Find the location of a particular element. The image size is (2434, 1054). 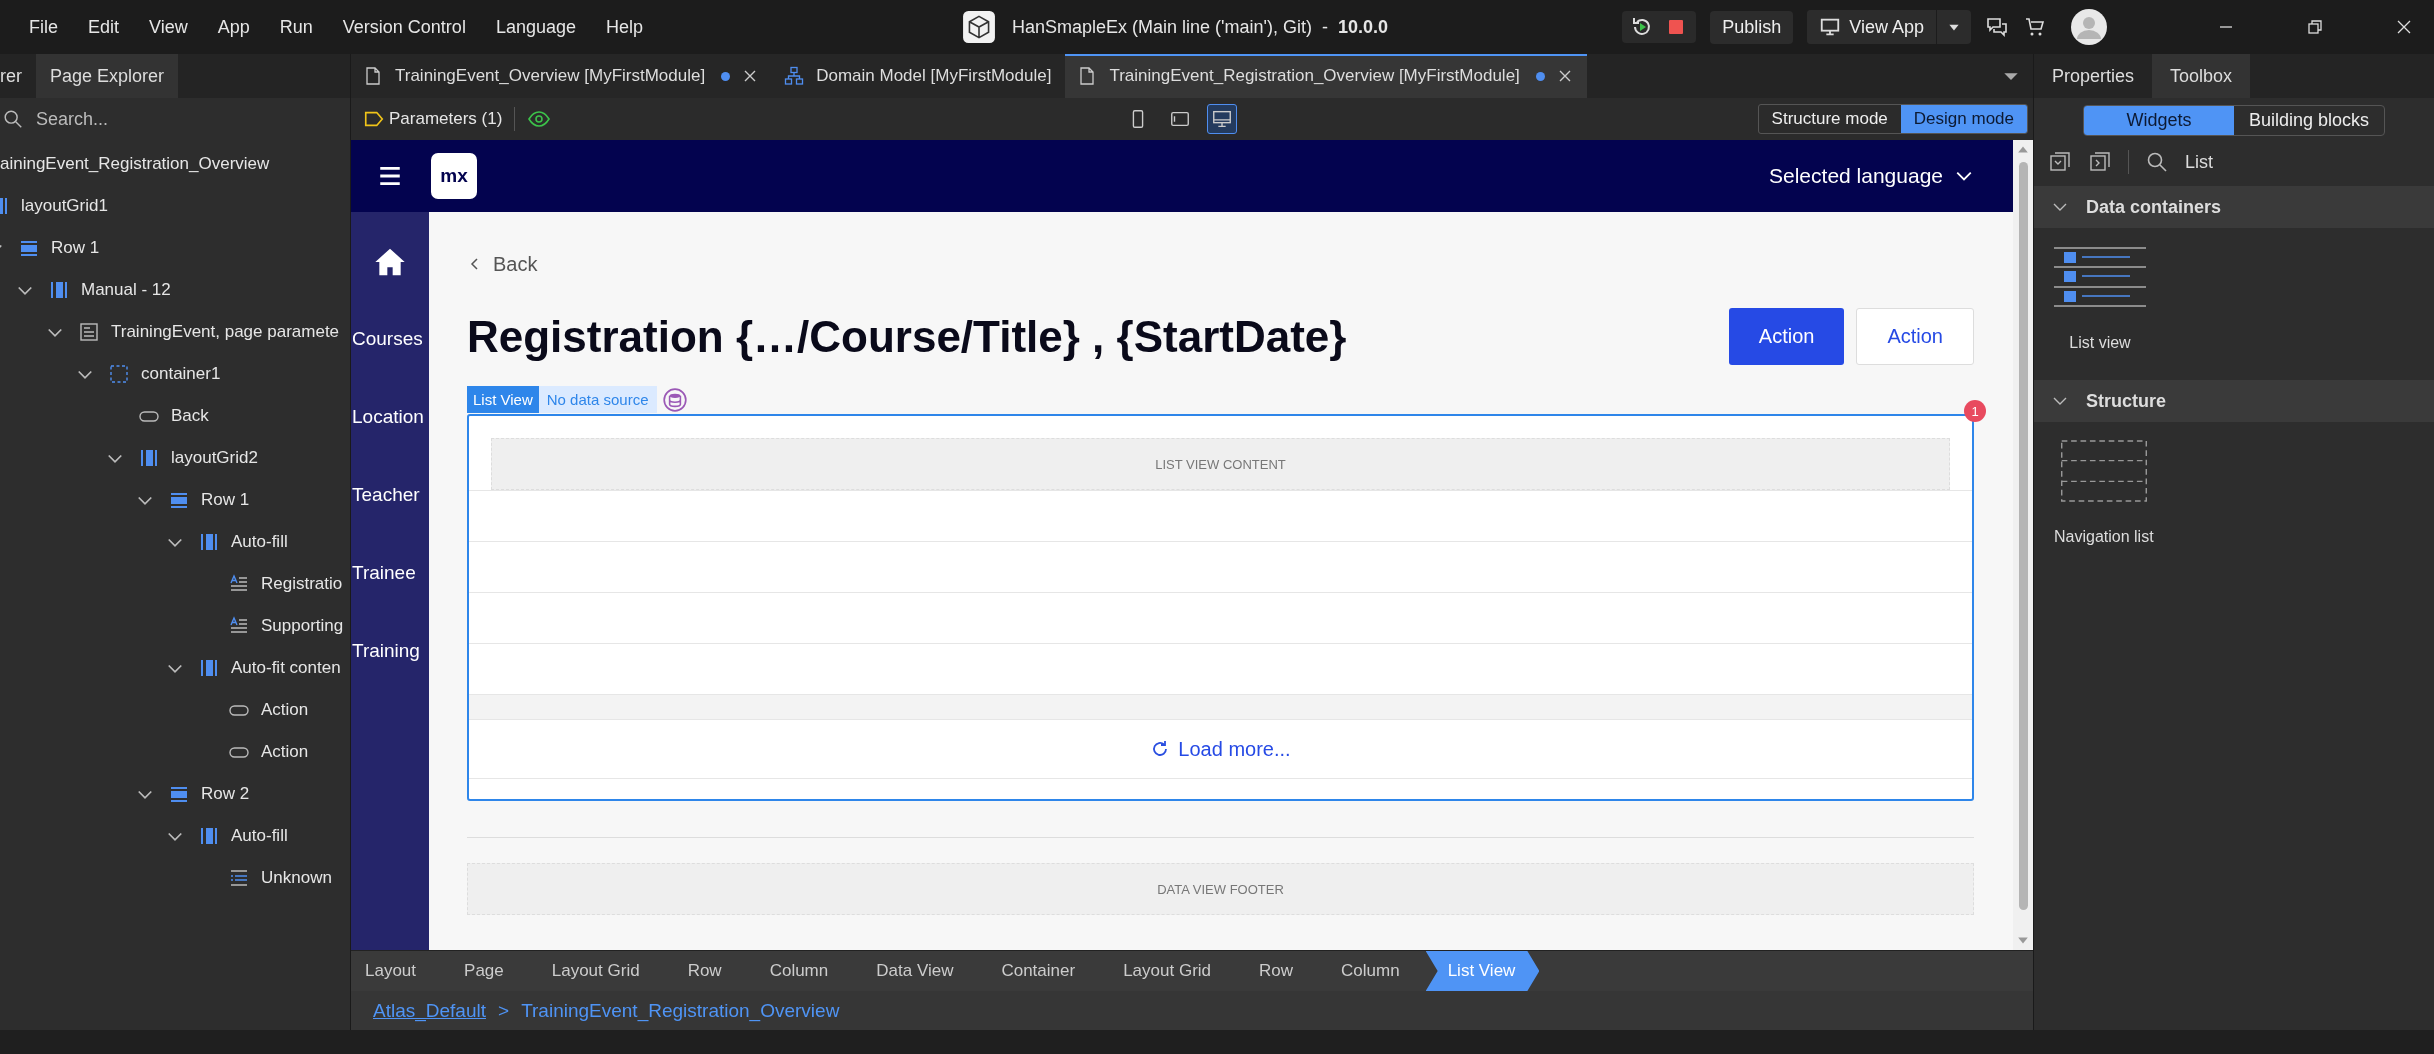

panel-tab: Properties is located at coordinates (2093, 76).